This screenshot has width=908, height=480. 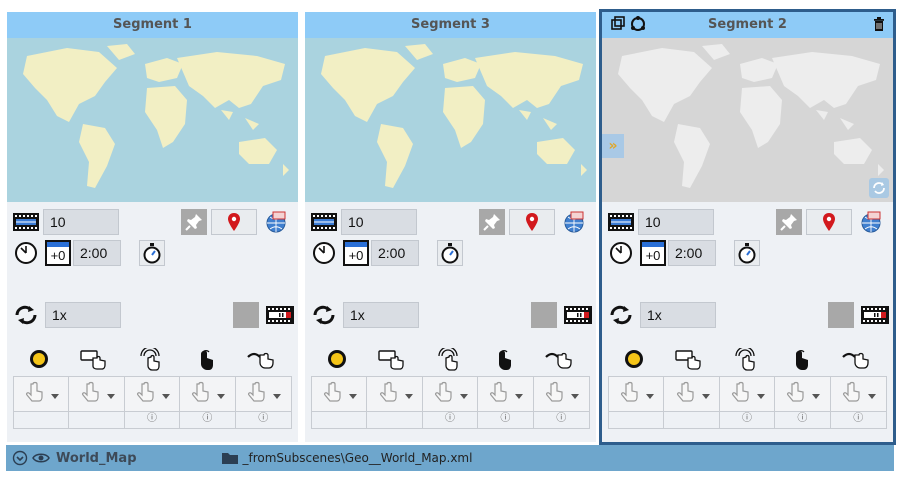 I want to click on refresh-icon, so click(x=879, y=188).